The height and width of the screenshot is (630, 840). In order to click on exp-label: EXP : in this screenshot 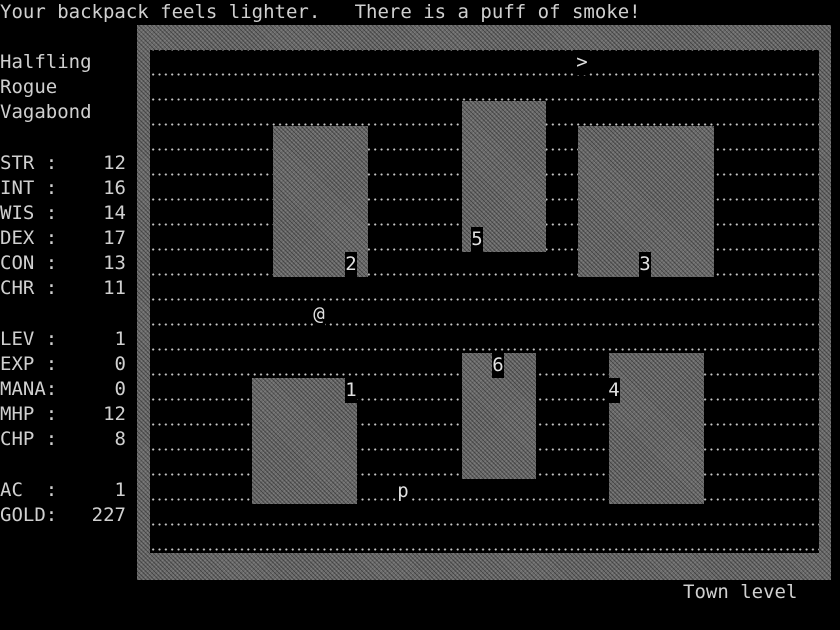, I will do `click(29, 364)`.